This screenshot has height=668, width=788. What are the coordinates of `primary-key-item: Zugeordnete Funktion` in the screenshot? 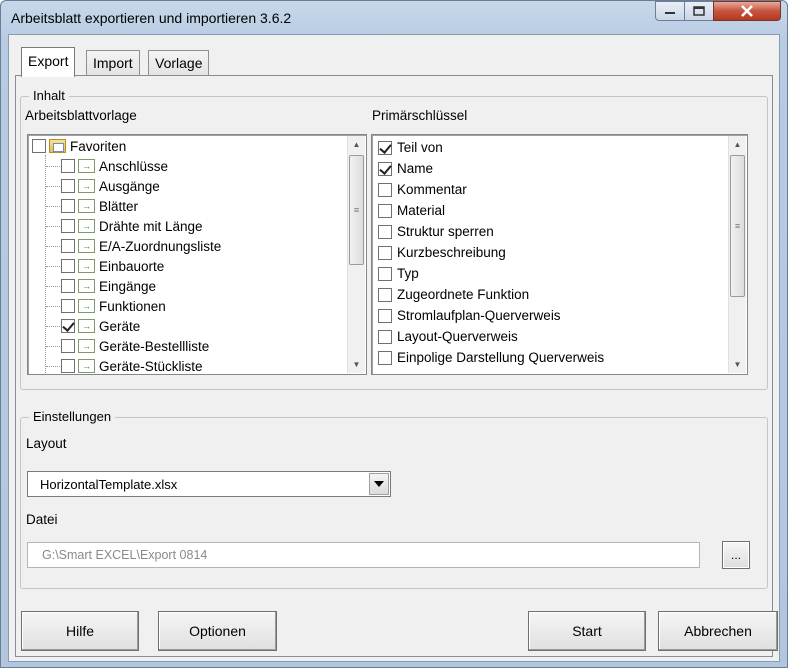 It's located at (453, 294).